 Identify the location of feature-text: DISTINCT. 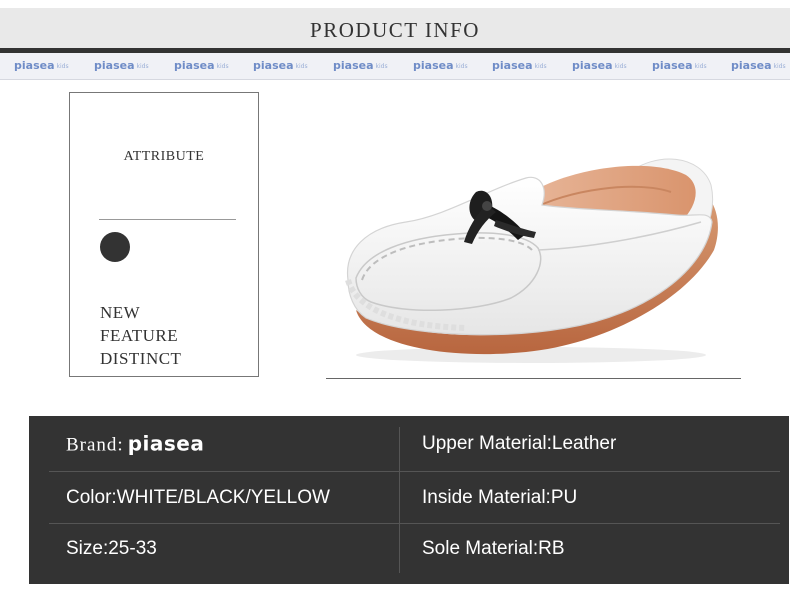
(141, 358).